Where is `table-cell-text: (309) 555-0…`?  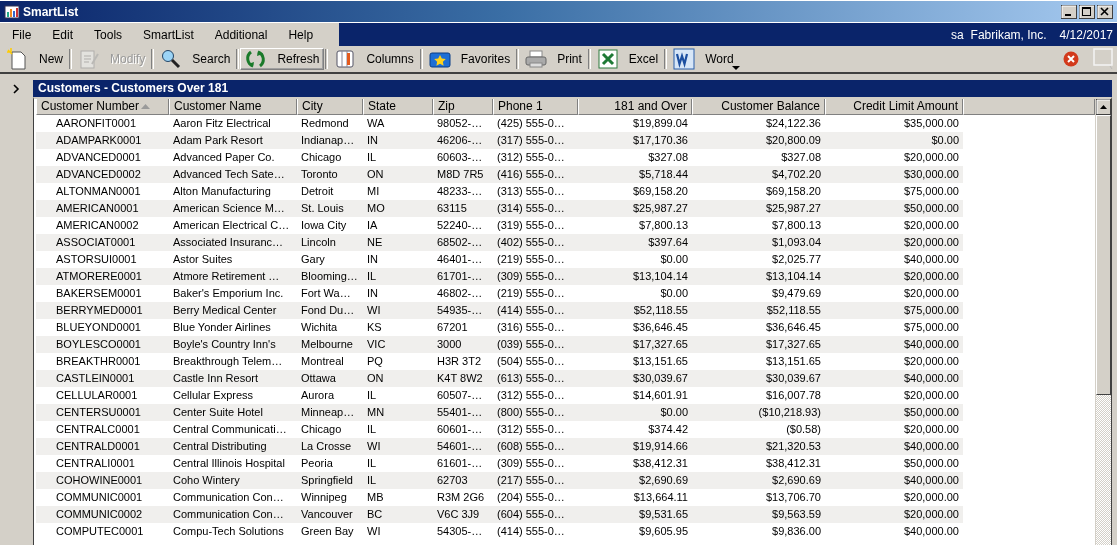
table-cell-text: (309) 555-0… is located at coordinates (531, 463).